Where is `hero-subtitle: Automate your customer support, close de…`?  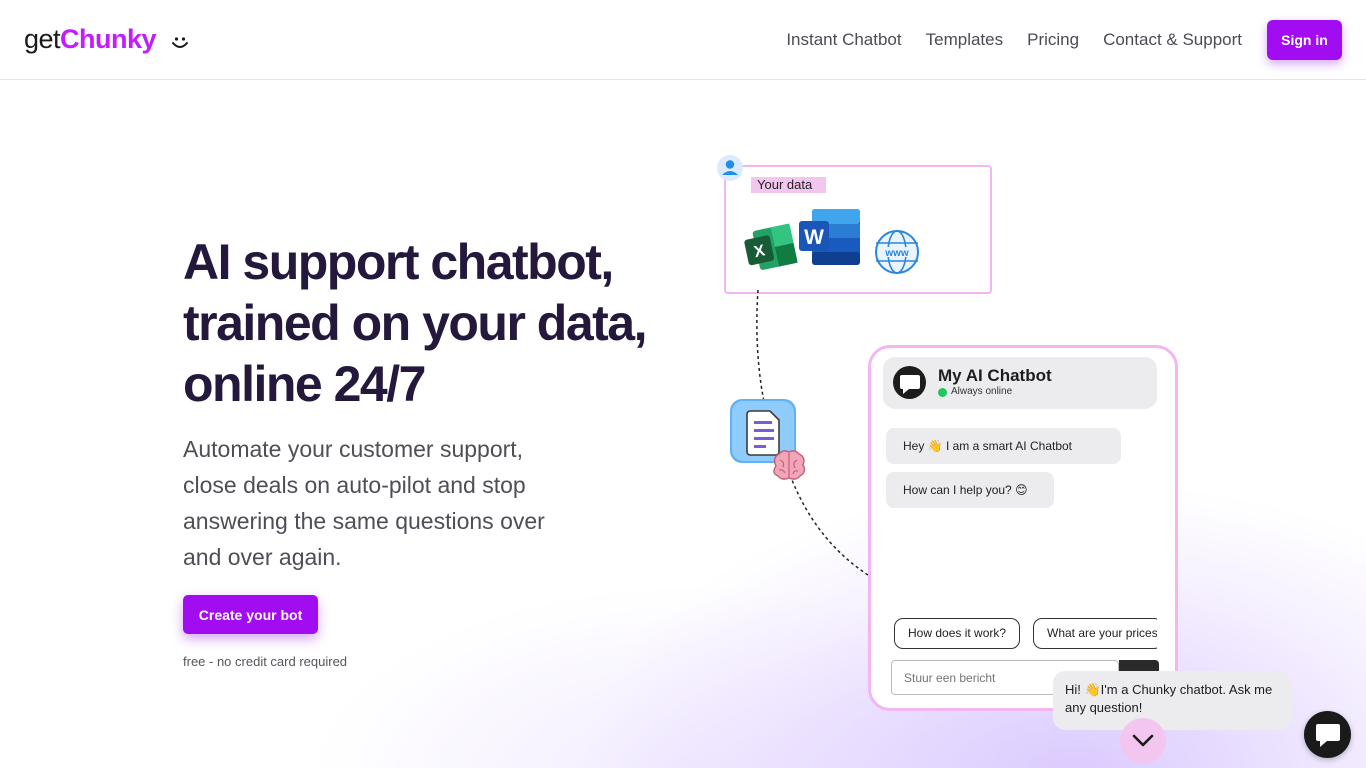 hero-subtitle: Automate your customer support, close de… is located at coordinates (364, 503).